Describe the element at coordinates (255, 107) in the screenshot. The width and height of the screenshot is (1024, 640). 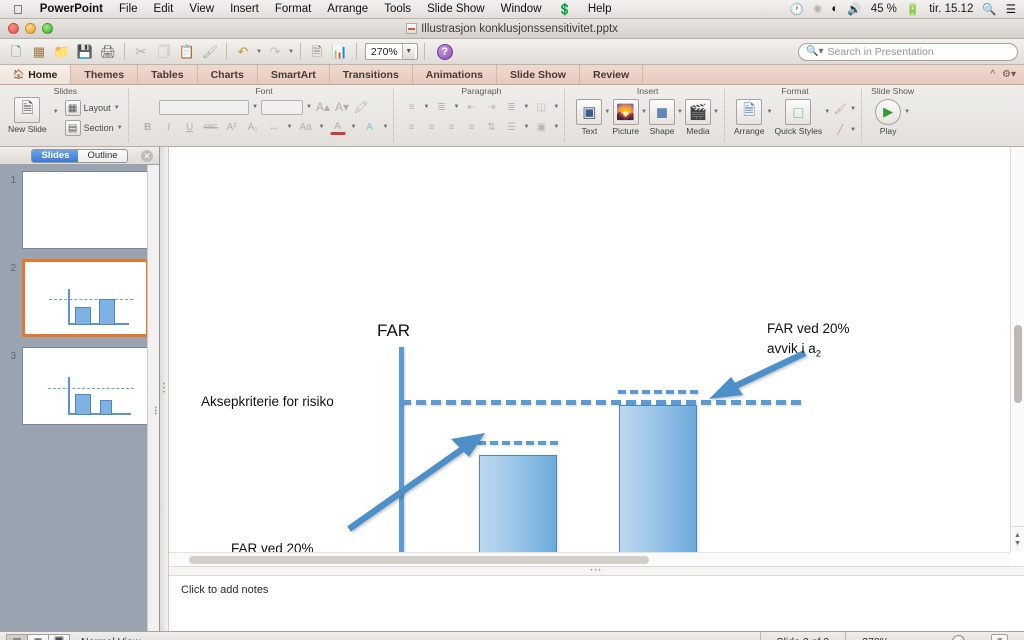
I see `font-name-dropdown-icon: ▼` at that location.